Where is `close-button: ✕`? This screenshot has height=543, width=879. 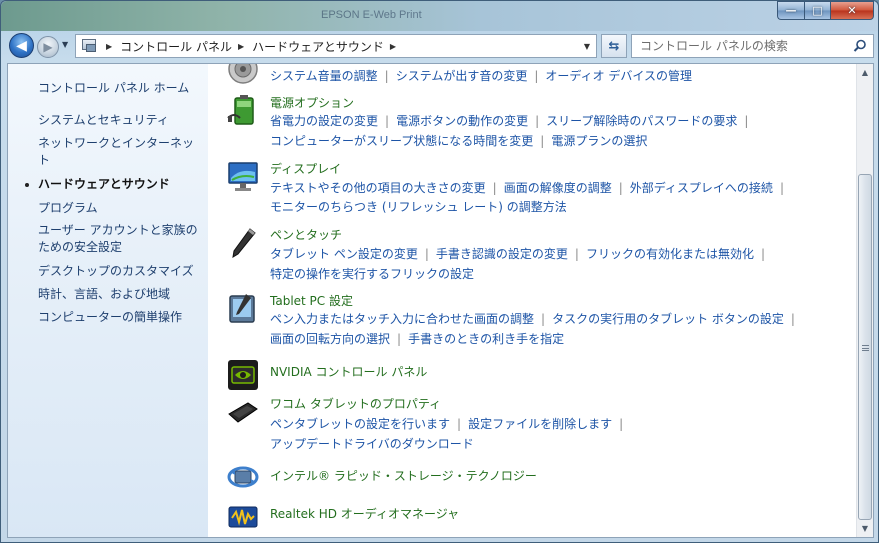 close-button: ✕ is located at coordinates (852, 10).